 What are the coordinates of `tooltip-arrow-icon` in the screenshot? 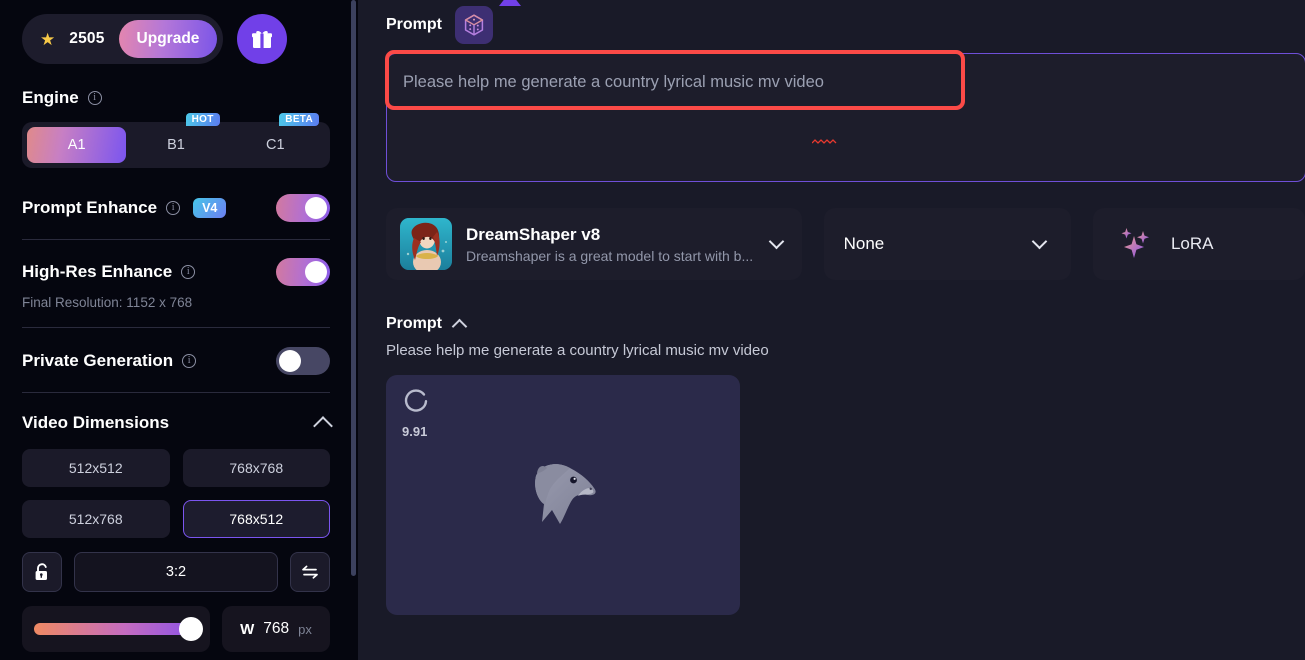 It's located at (510, 3).